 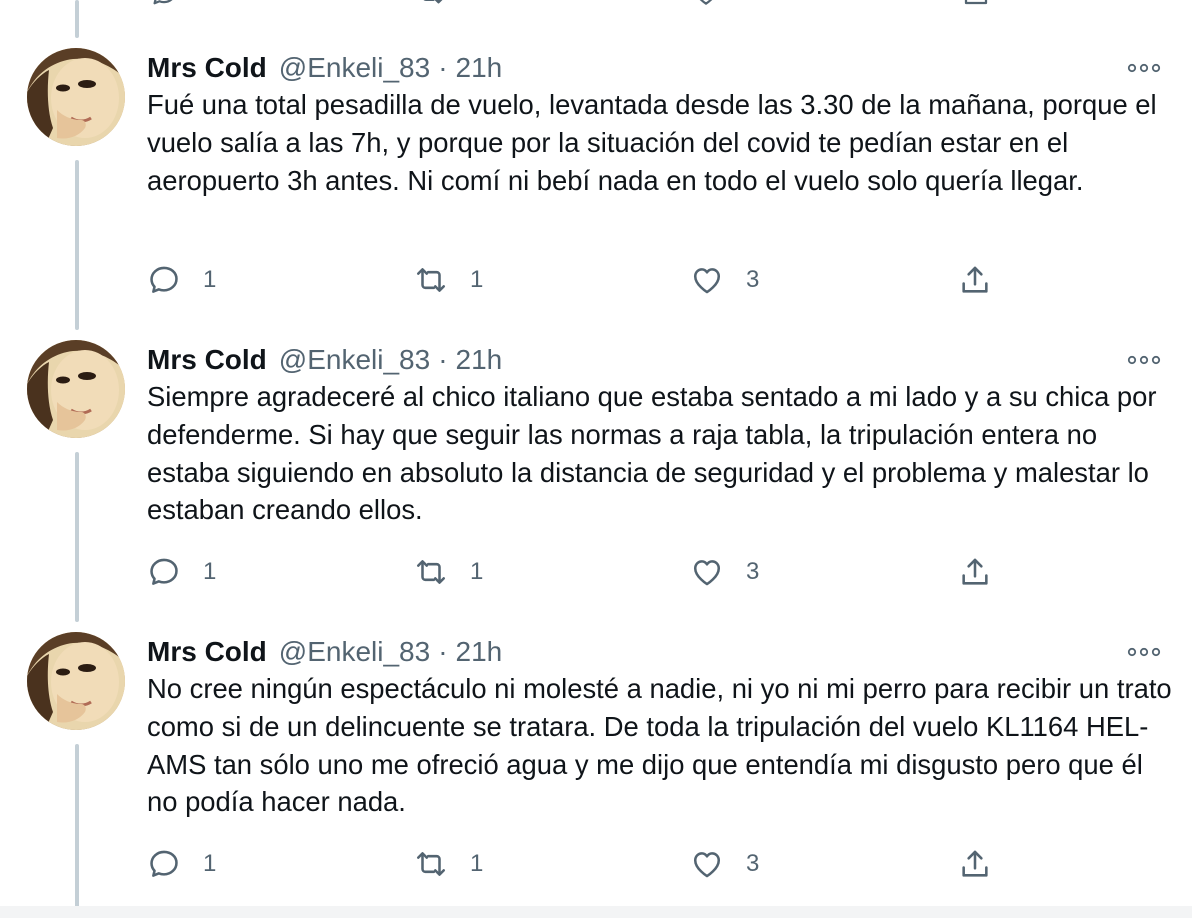 What do you see at coordinates (77, 19) in the screenshot?
I see `thread-line` at bounding box center [77, 19].